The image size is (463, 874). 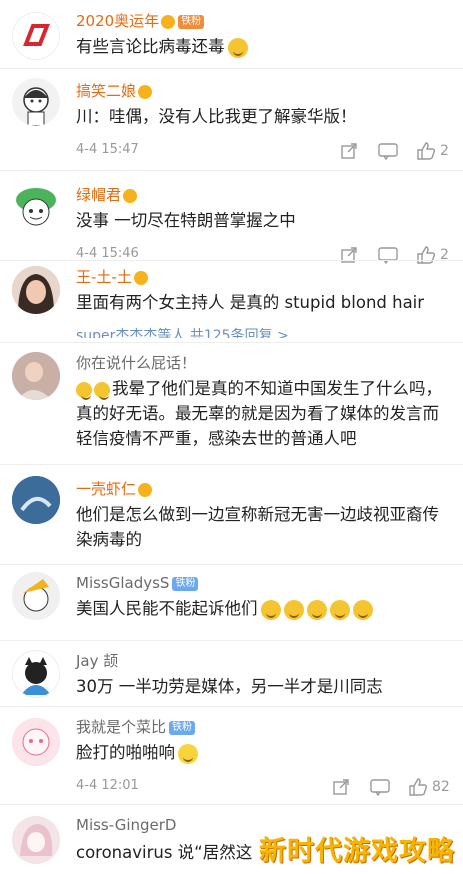 I want to click on comment-text: 美国人民能不能起诉他们, so click(x=262, y=608).